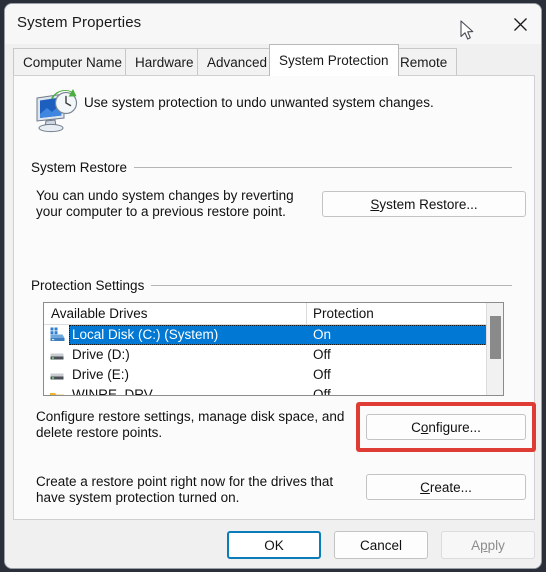 This screenshot has width=546, height=572. I want to click on close-button, so click(519, 24).